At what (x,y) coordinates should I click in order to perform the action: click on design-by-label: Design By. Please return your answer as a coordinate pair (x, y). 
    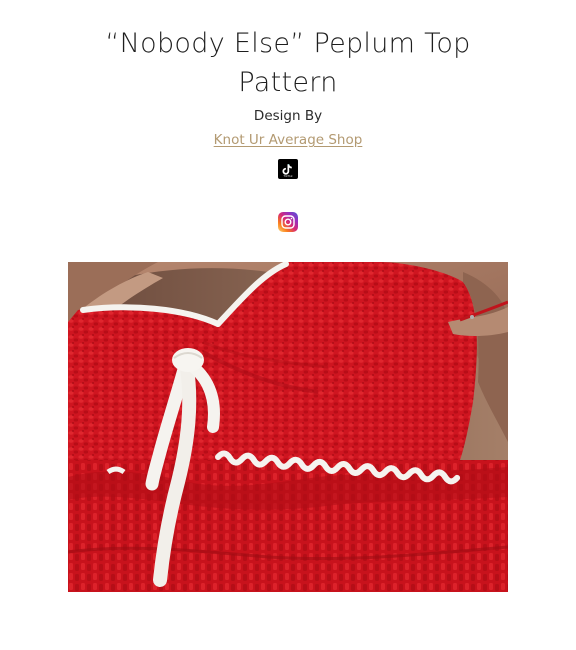
    Looking at the image, I should click on (288, 116).